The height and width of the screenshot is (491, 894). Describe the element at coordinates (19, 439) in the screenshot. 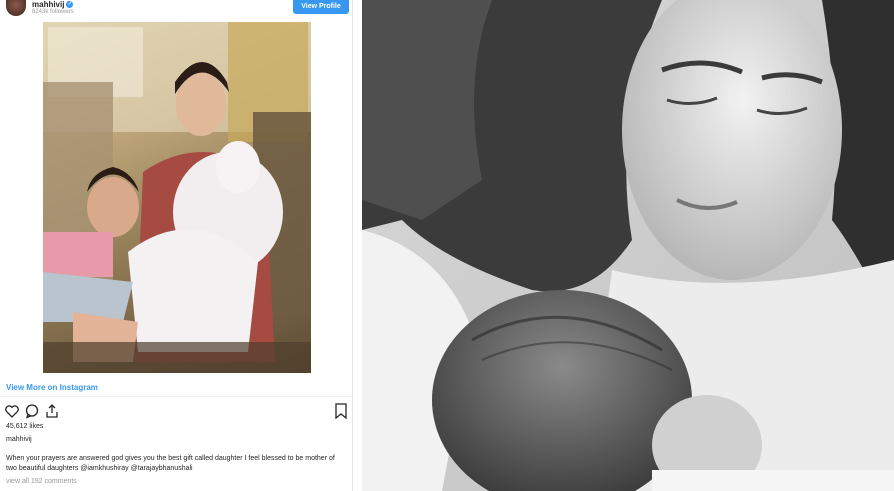

I see `post-owner: mahhivij` at that location.